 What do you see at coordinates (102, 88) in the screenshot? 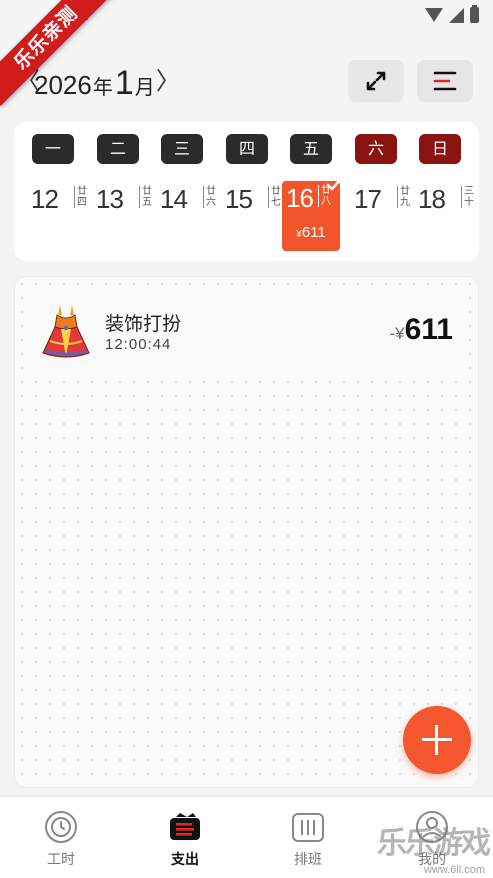
I see `year-suffix: 年` at bounding box center [102, 88].